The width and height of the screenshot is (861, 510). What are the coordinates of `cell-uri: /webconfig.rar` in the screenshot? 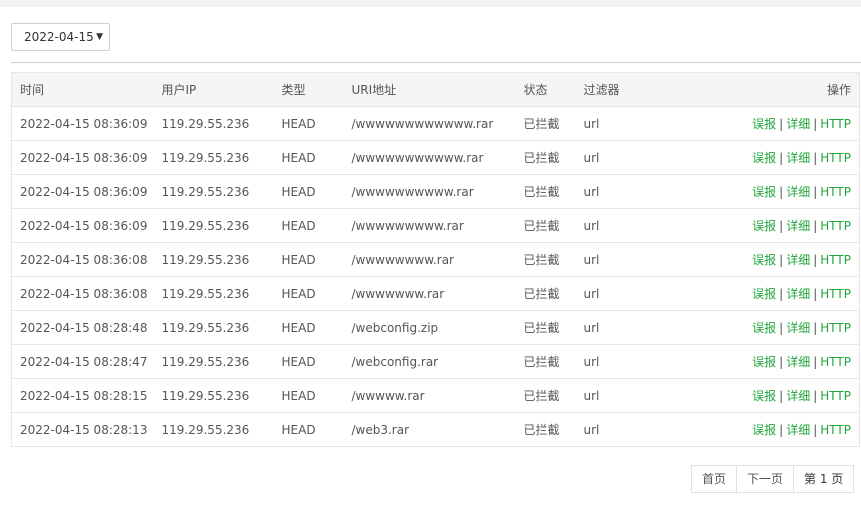 It's located at (437, 361).